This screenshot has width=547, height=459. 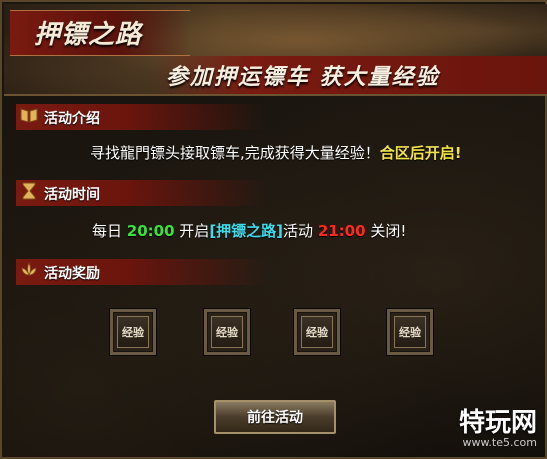 I want to click on slogan: 参加押运镖车 获大量经验, so click(x=303, y=77).